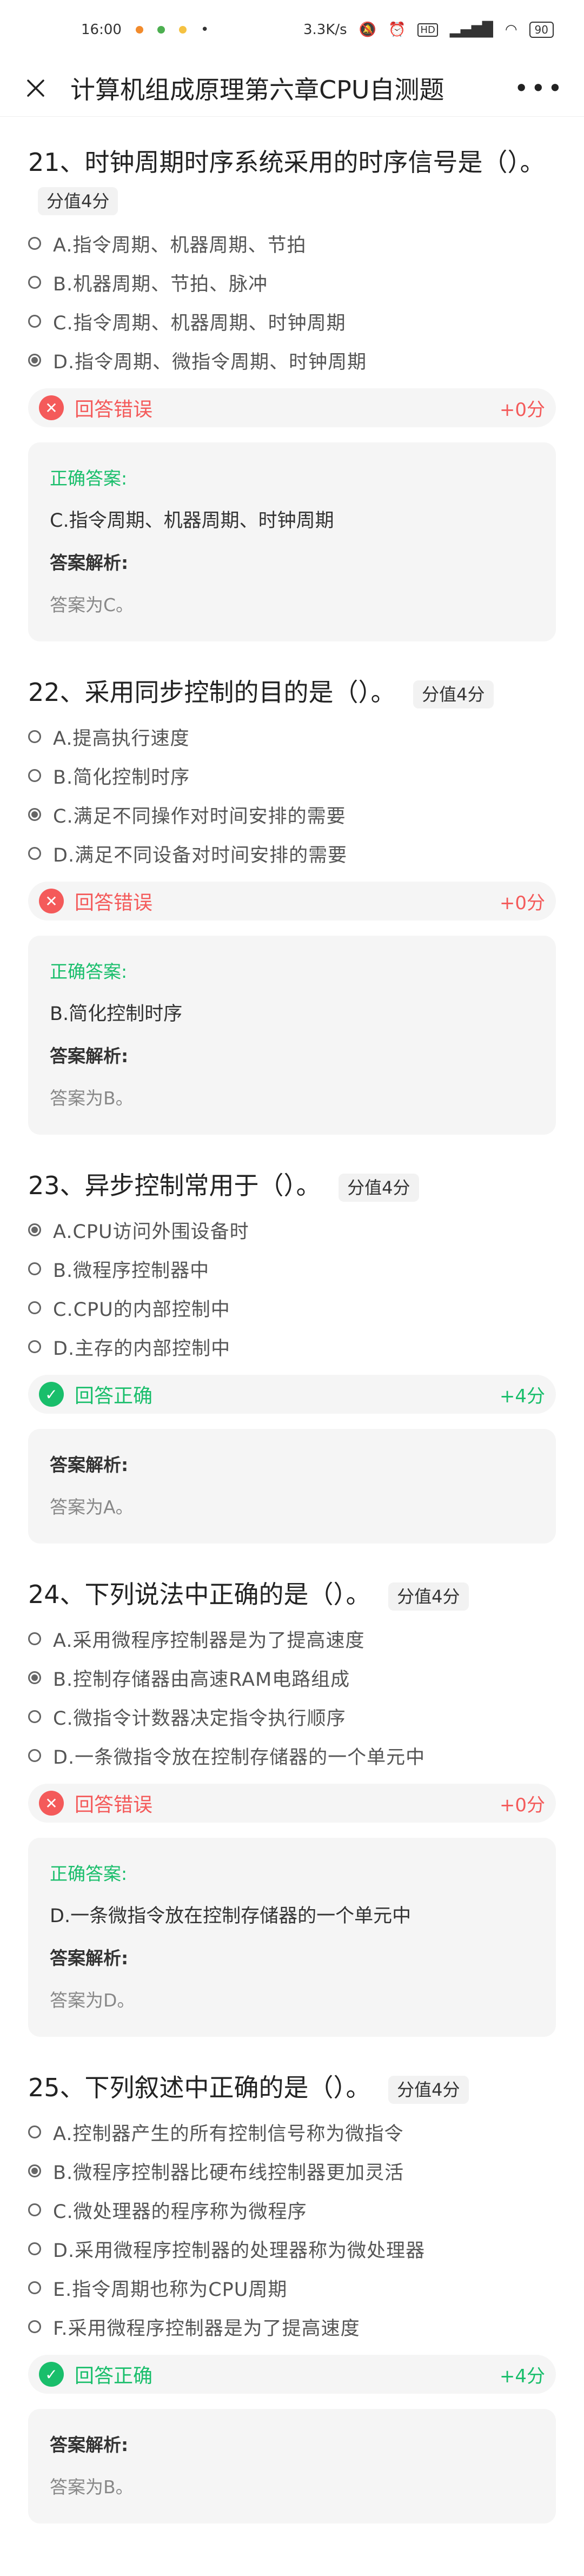  I want to click on option-label: D.指令周期、微指令周期、时钟周期, so click(210, 362).